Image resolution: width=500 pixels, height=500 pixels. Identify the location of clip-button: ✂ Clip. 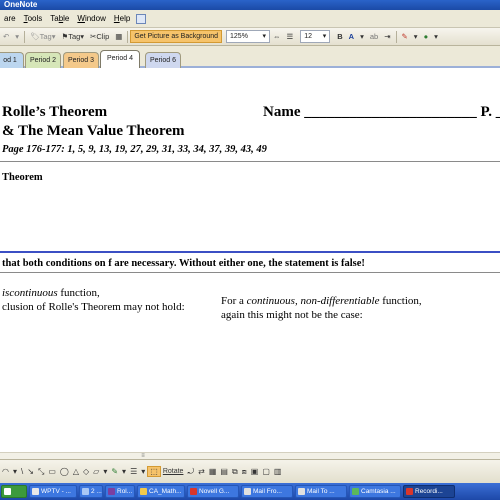
(99, 36).